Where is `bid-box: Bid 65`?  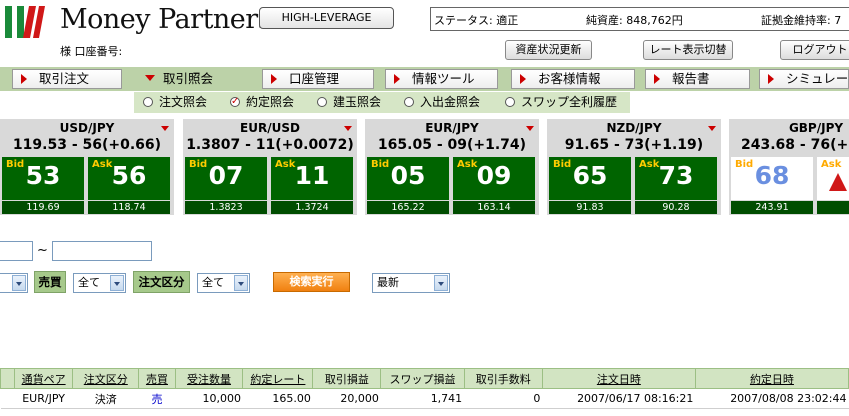 bid-box: Bid 65 is located at coordinates (590, 178).